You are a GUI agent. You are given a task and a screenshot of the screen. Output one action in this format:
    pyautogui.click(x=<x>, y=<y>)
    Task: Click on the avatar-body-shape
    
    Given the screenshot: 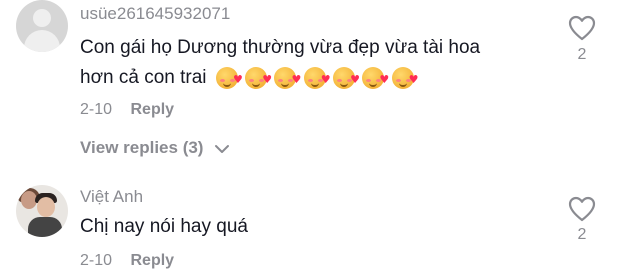 What is the action you would take?
    pyautogui.click(x=42, y=41)
    